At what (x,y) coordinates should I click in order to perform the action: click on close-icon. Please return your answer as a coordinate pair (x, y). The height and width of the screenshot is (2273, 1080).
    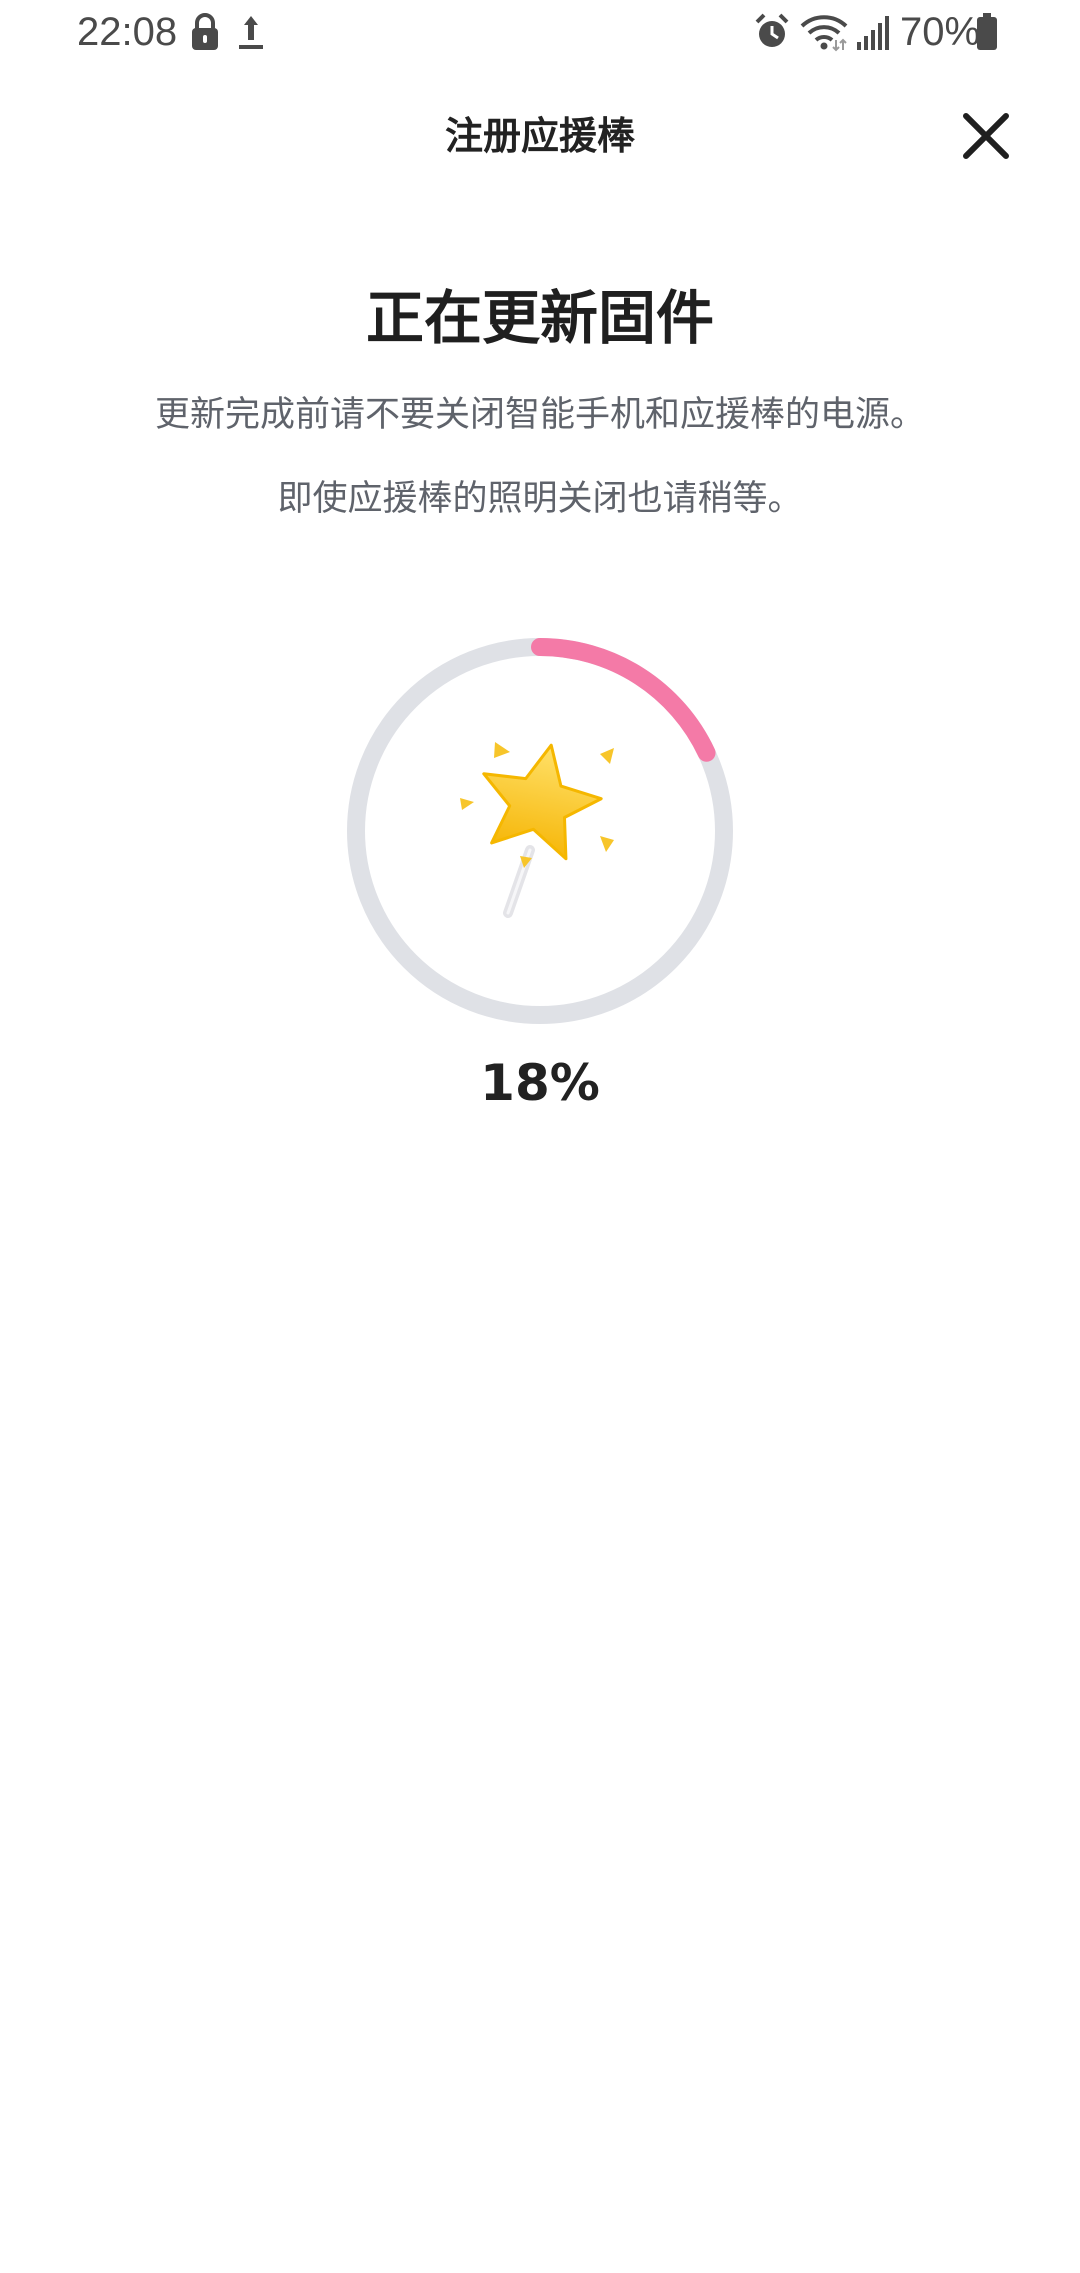
    Looking at the image, I should click on (986, 136).